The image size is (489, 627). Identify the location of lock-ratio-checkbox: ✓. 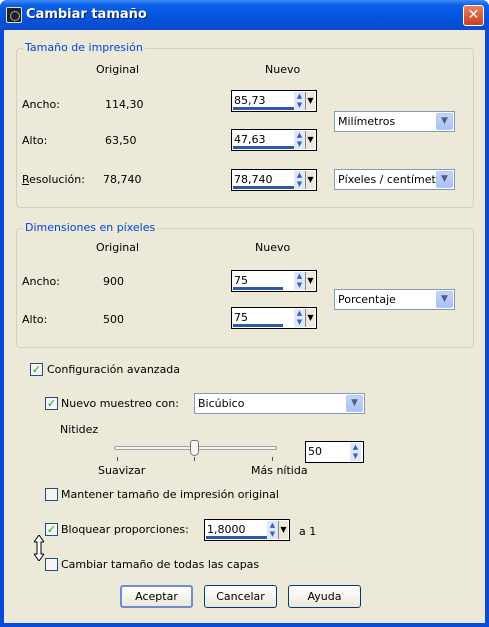
(51, 529).